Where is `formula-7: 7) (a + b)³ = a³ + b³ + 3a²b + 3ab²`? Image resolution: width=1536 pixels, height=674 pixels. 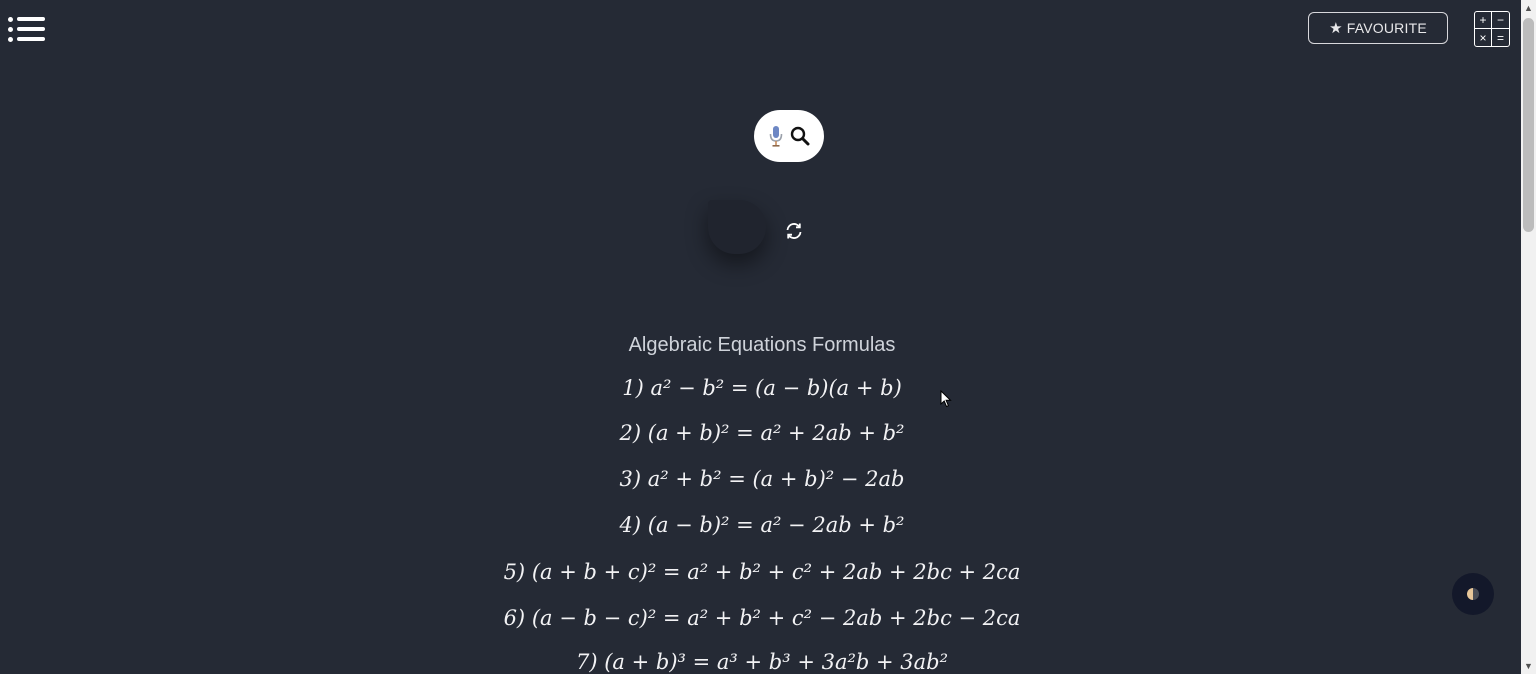
formula-7: 7) (a + b)³ = a³ + b³ + 3a²b + 3ab² is located at coordinates (762, 662).